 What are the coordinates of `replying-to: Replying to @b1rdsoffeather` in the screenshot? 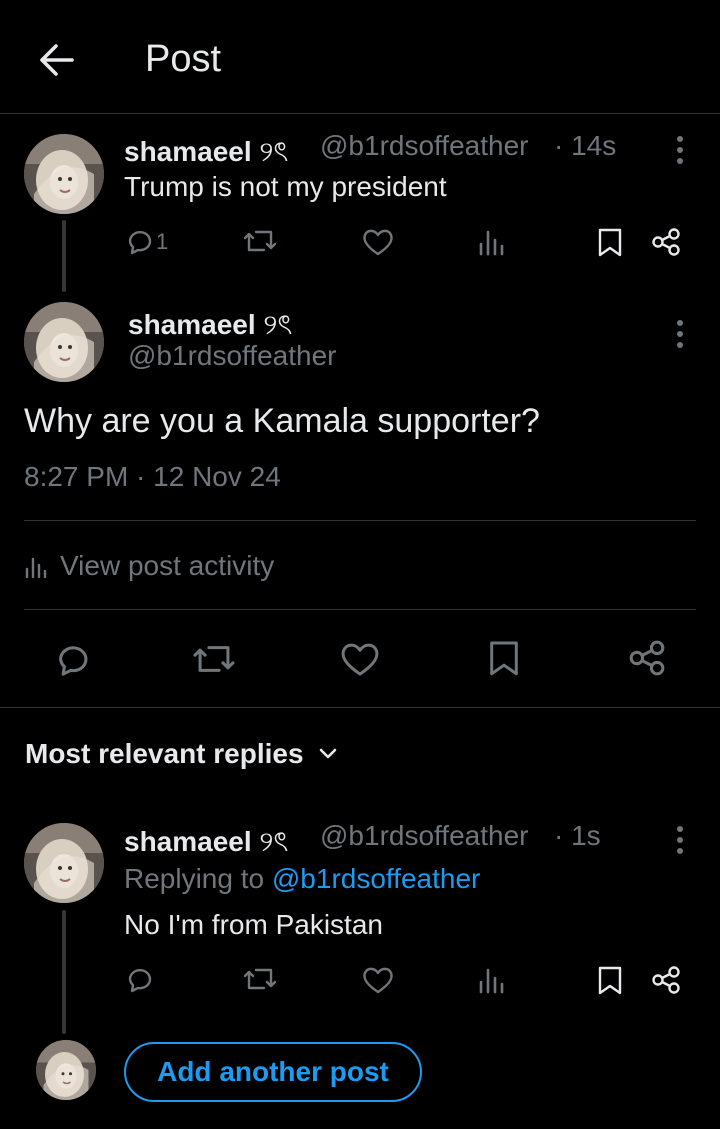 It's located at (302, 878).